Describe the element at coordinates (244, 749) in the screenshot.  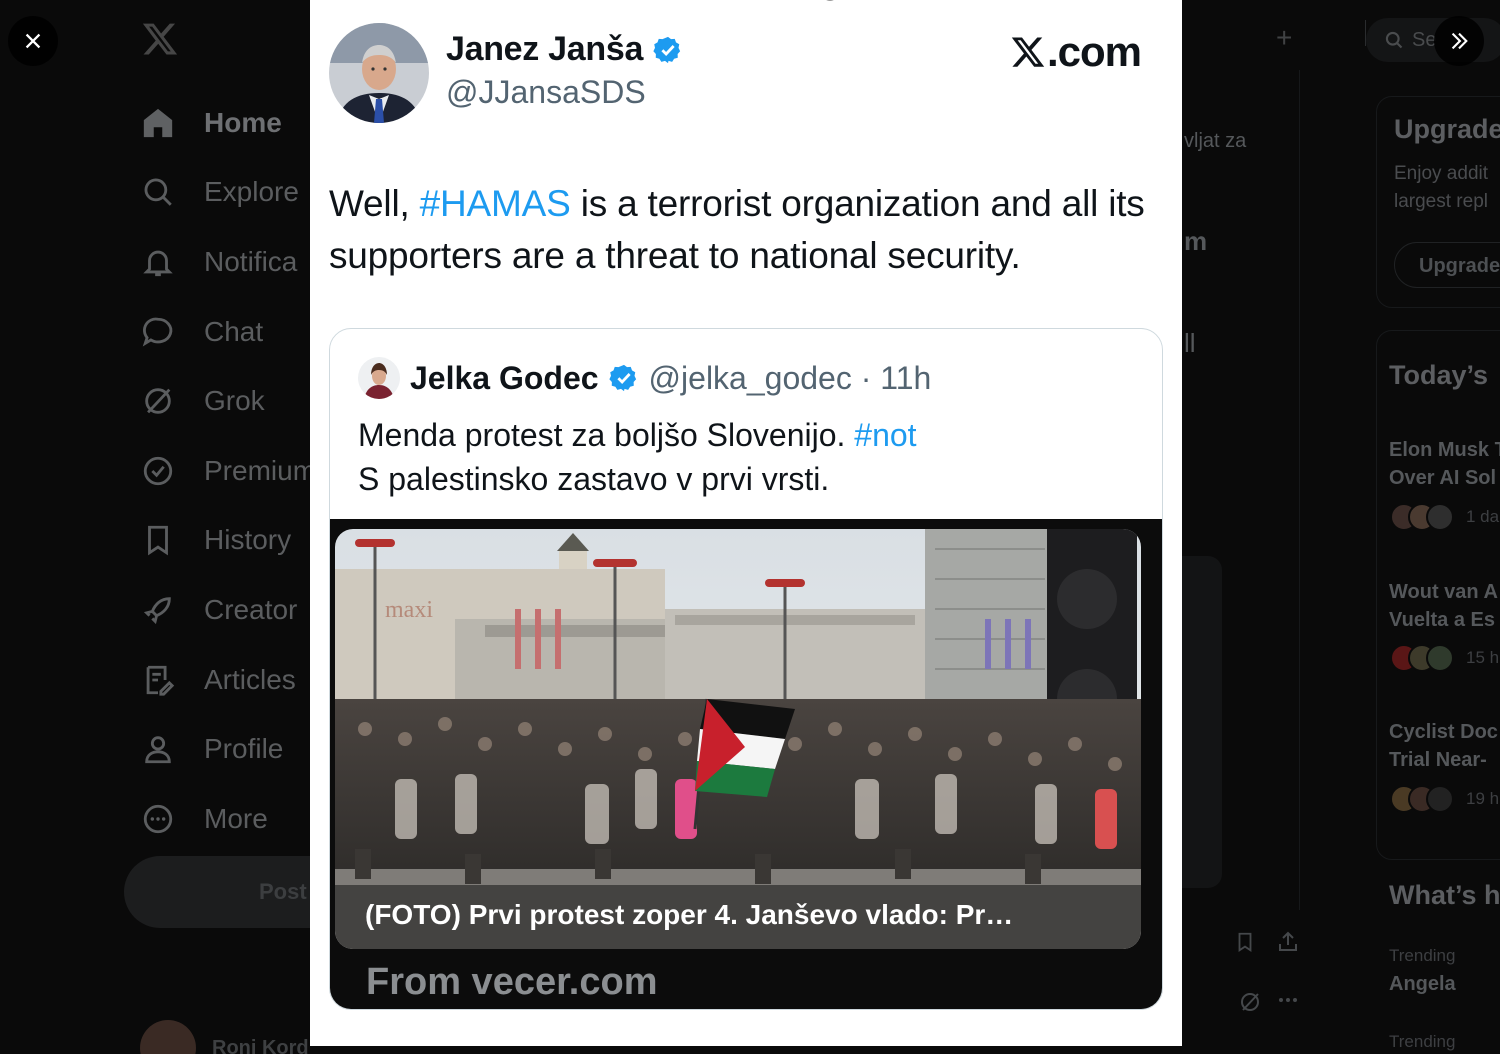
I see `nav-item-label: Profile` at that location.